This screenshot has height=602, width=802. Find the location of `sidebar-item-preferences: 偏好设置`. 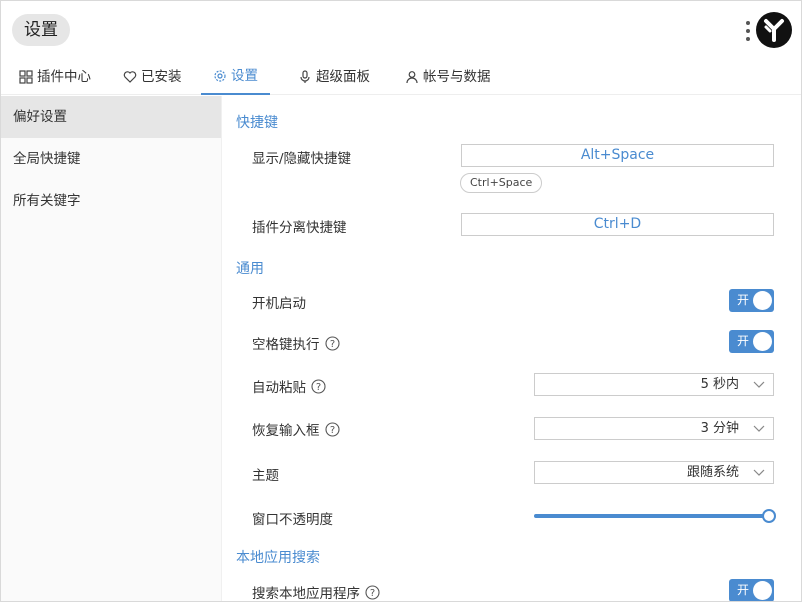

sidebar-item-preferences: 偏好设置 is located at coordinates (111, 117).